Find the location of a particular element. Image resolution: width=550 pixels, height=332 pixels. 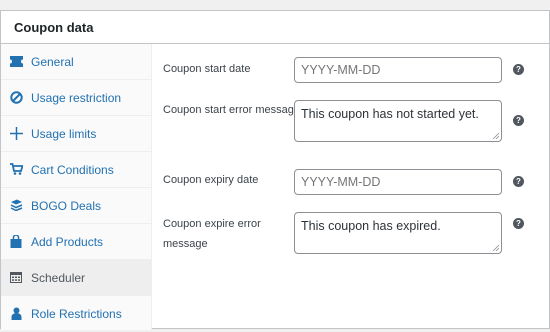

tab-role-restrictions: Role Restrictions is located at coordinates (76, 314).